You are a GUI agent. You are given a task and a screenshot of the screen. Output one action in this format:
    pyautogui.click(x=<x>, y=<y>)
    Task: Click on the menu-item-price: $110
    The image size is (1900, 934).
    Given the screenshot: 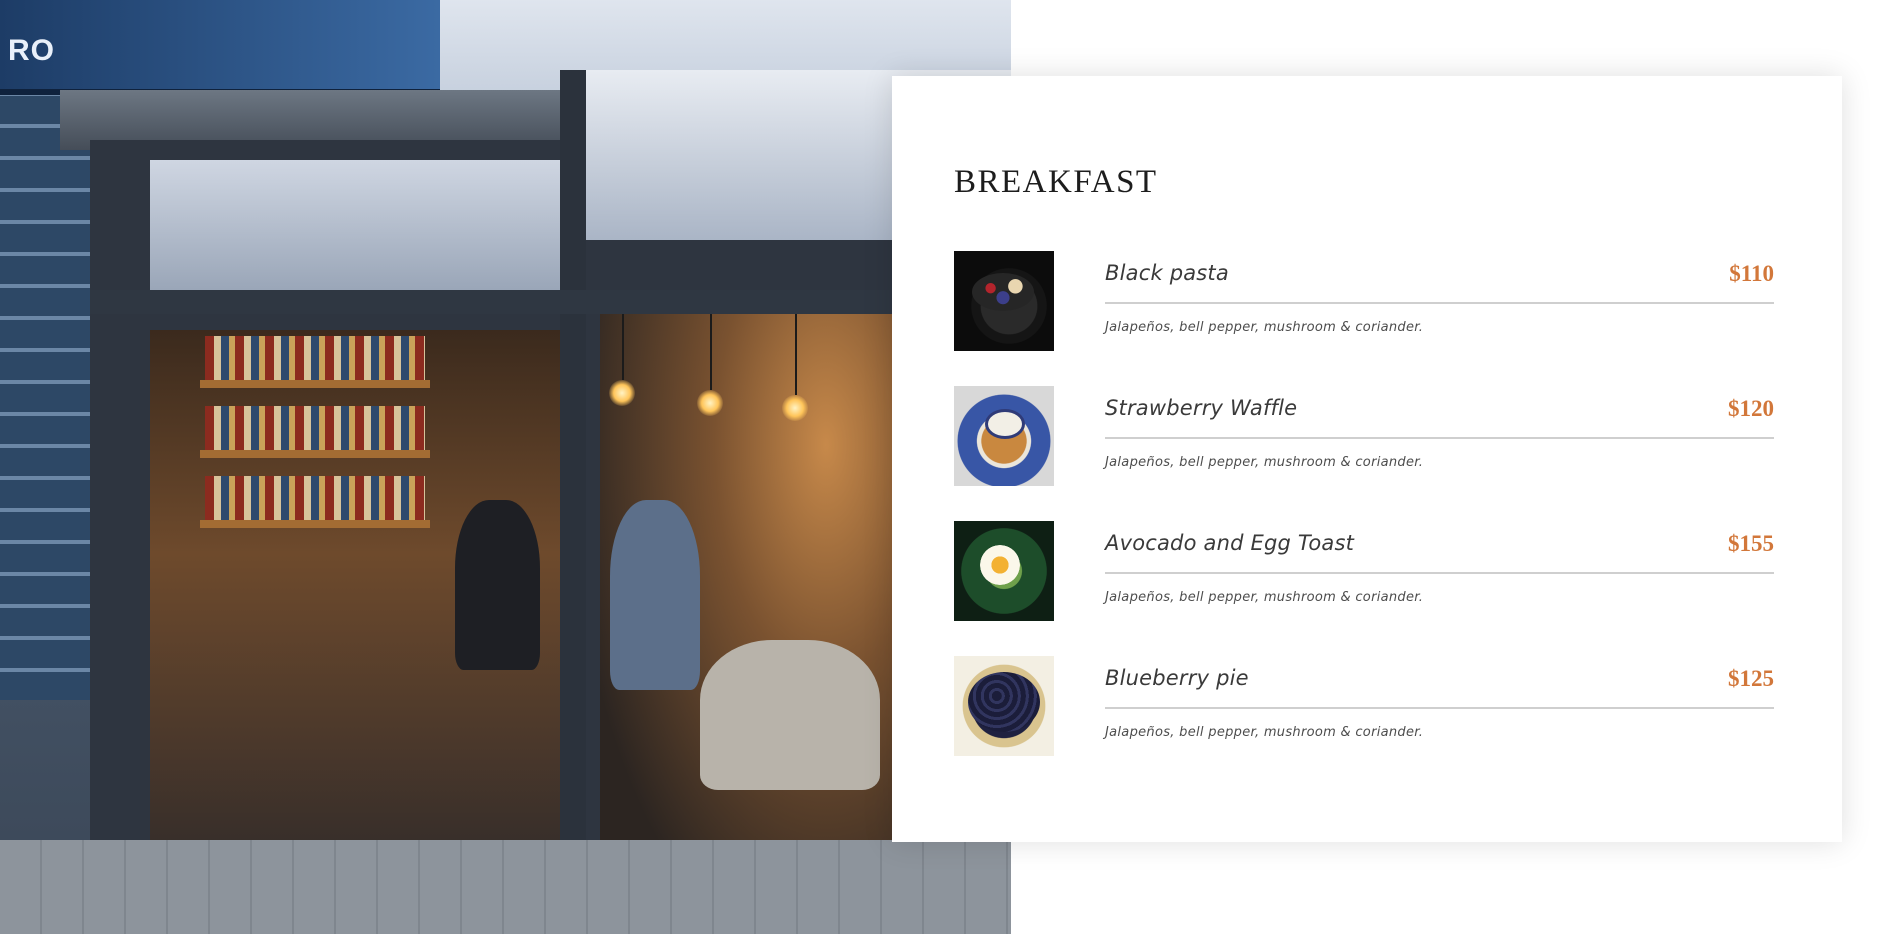 What is the action you would take?
    pyautogui.click(x=1751, y=273)
    